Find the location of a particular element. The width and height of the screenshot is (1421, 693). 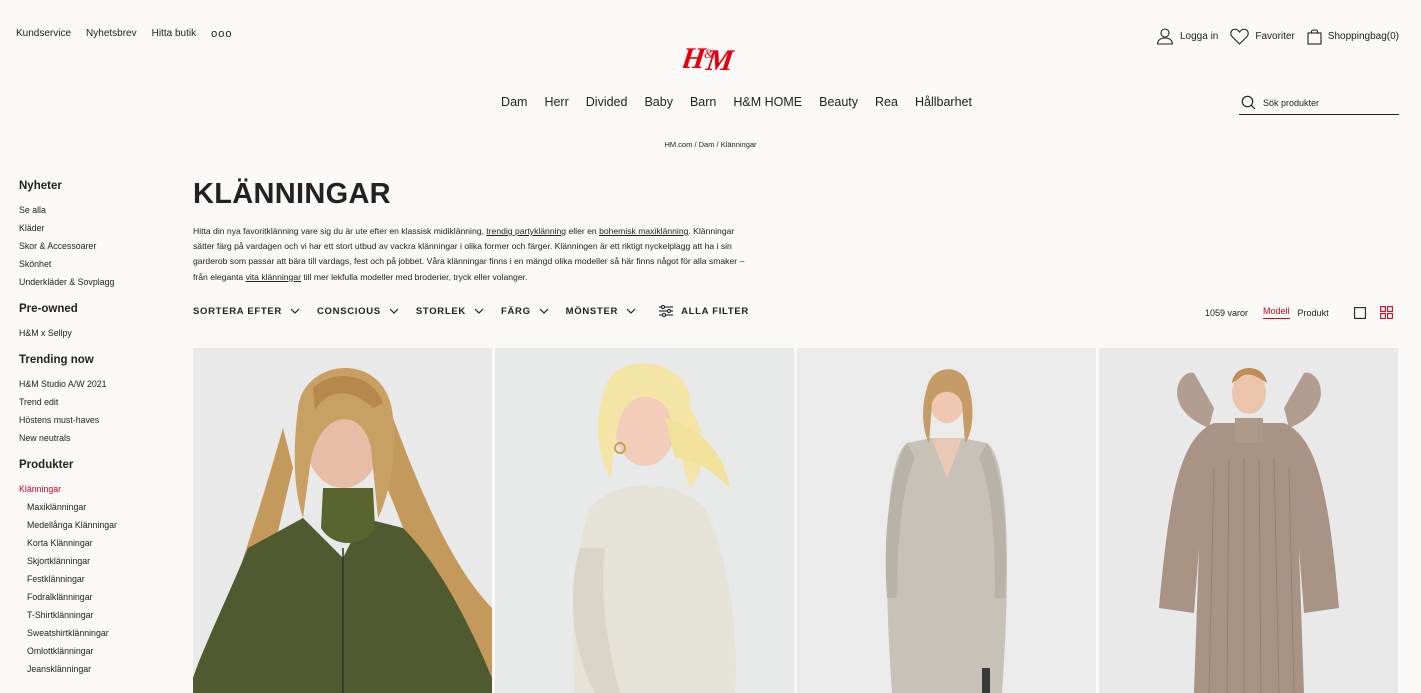

small-grid-icon is located at coordinates (1386, 312).